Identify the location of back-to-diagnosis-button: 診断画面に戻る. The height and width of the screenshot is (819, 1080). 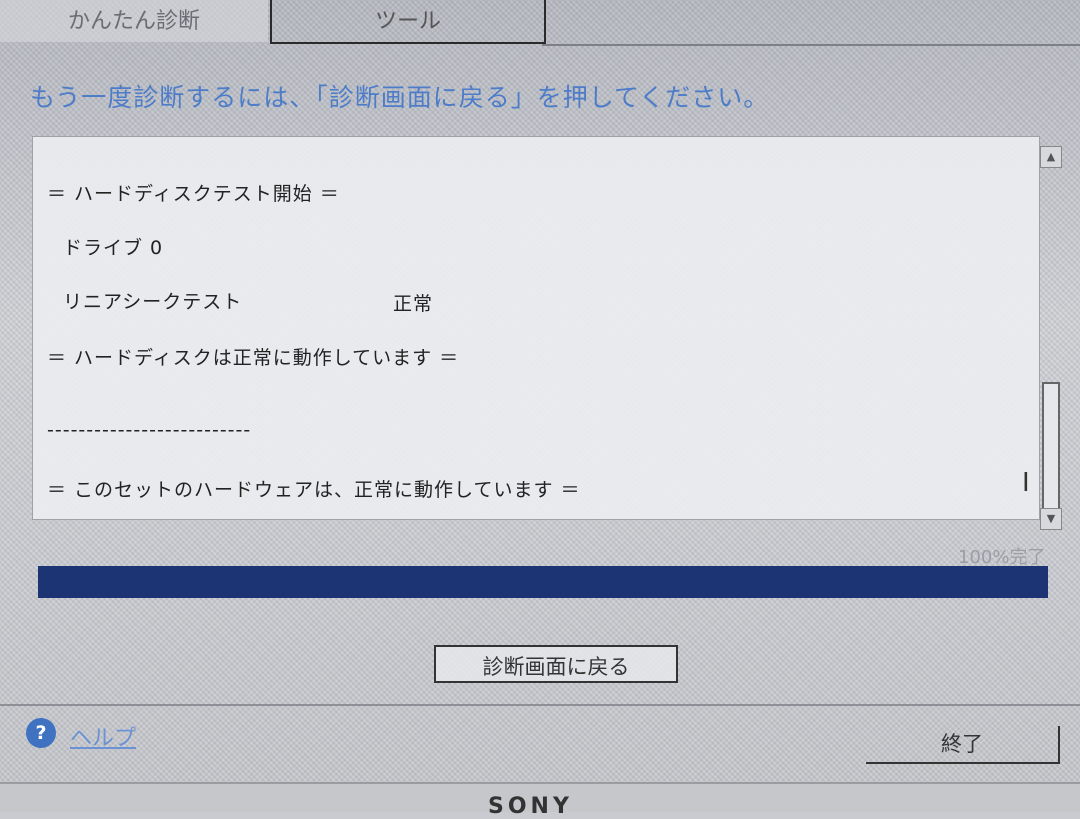
(556, 664).